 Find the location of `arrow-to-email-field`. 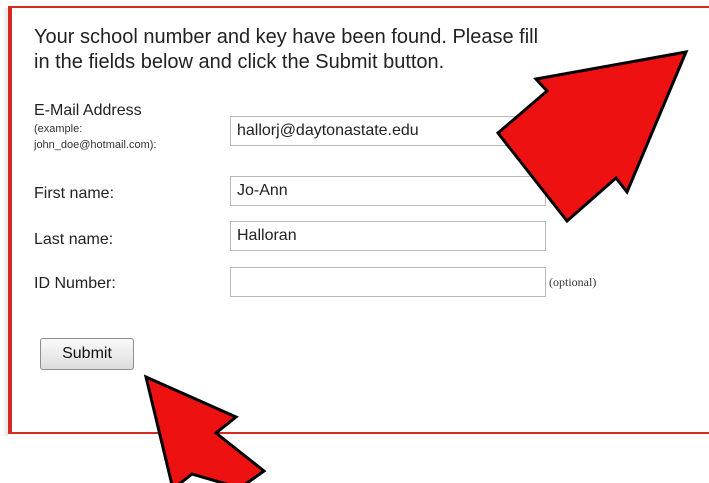

arrow-to-email-field is located at coordinates (592, 137).